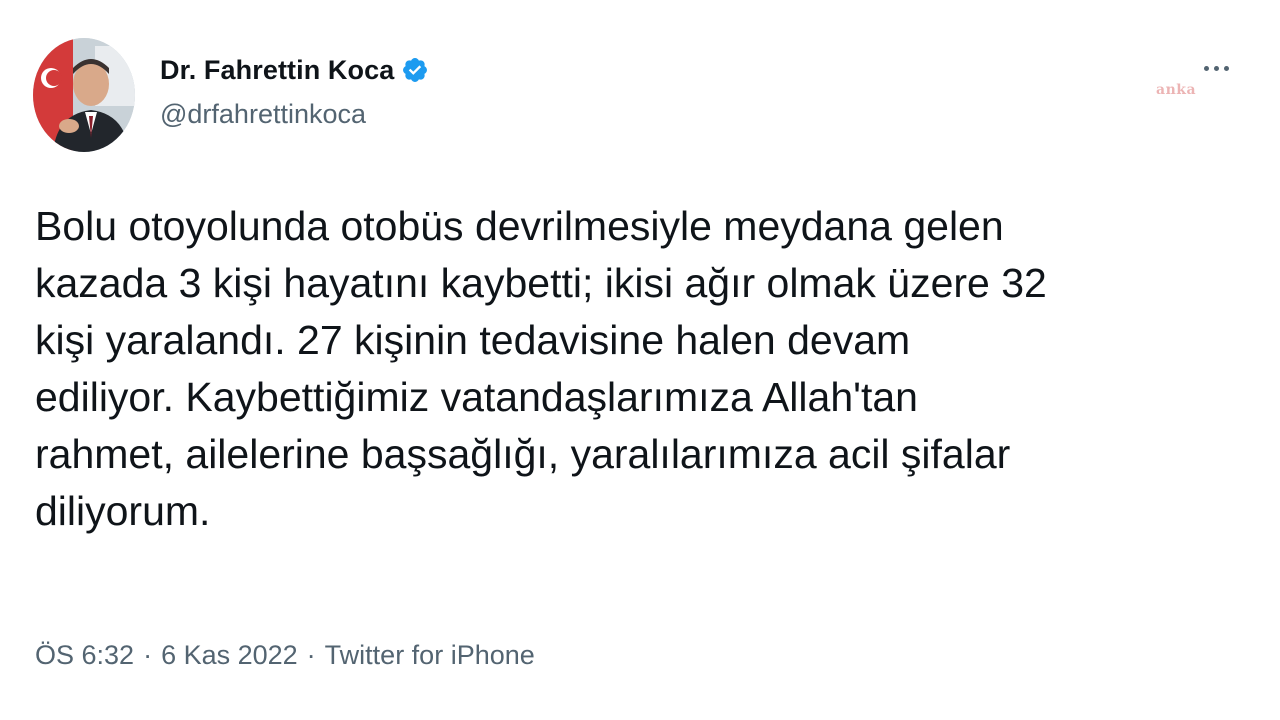  I want to click on avatar-photo, so click(84, 95).